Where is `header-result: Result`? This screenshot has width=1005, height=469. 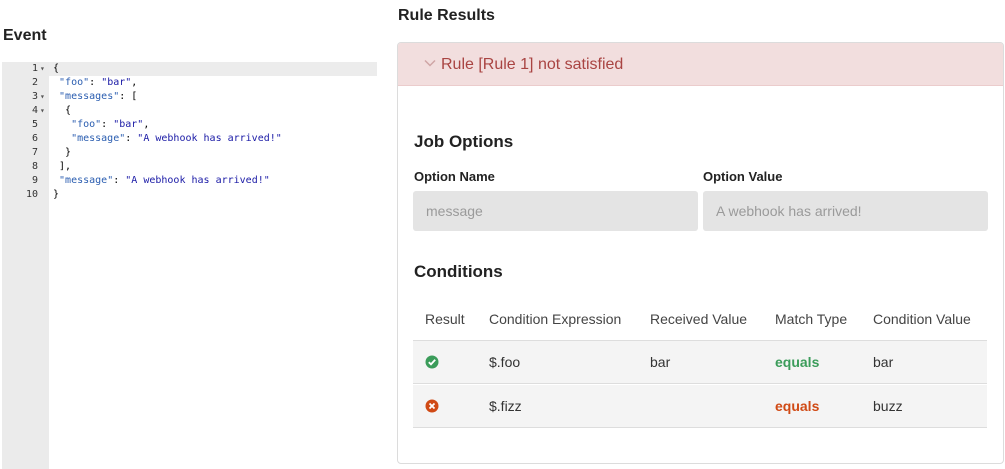
header-result: Result is located at coordinates (445, 319).